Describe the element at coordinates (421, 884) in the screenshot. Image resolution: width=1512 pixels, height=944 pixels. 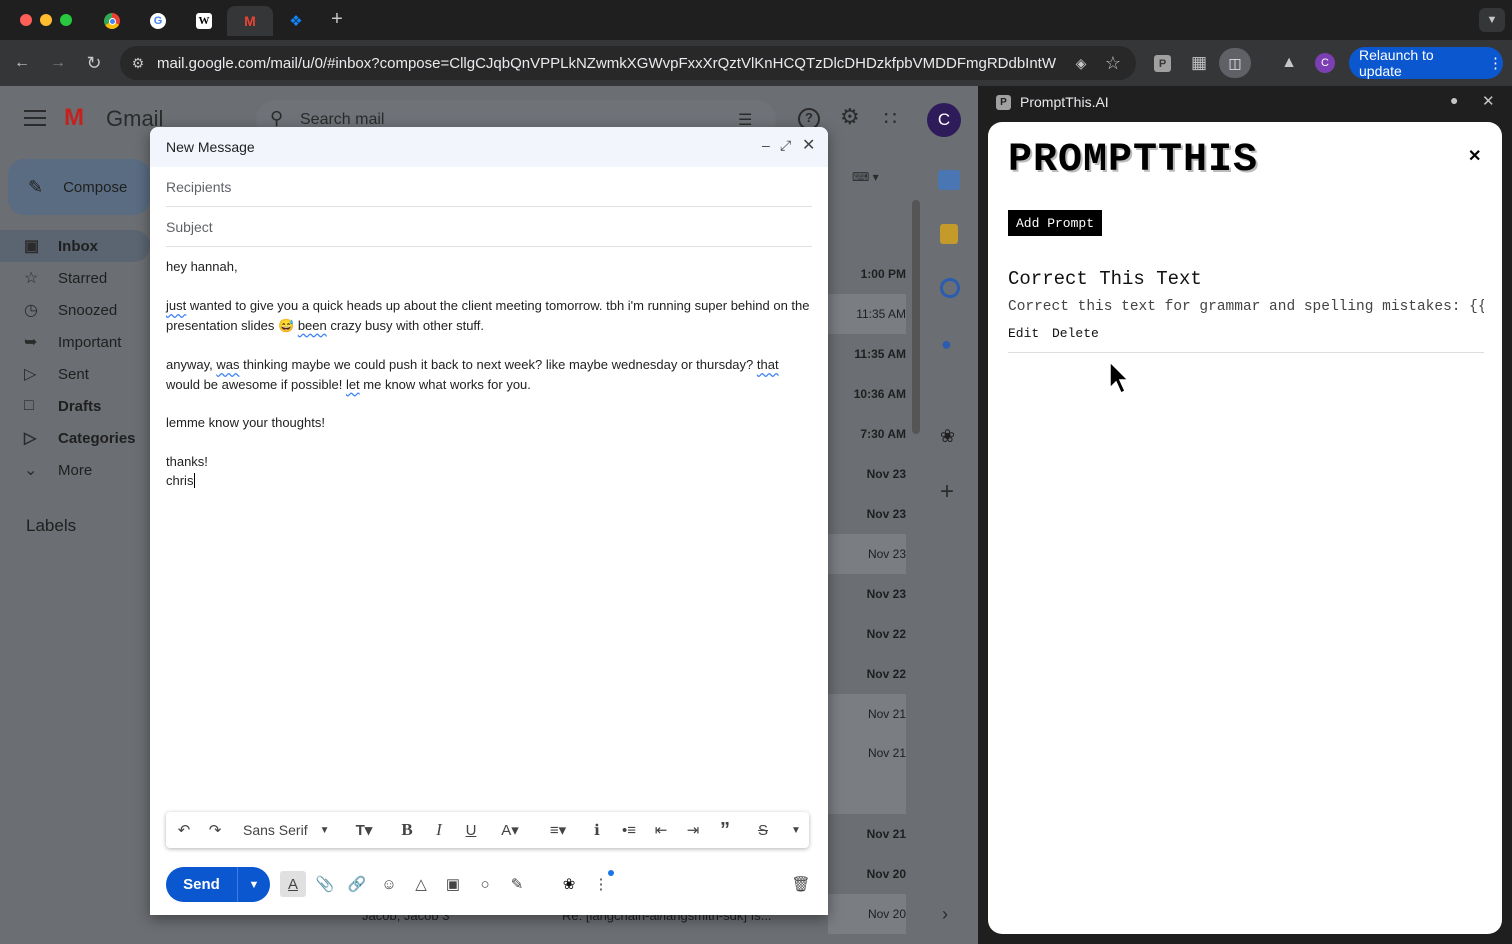
I see `drive-icon: △` at that location.